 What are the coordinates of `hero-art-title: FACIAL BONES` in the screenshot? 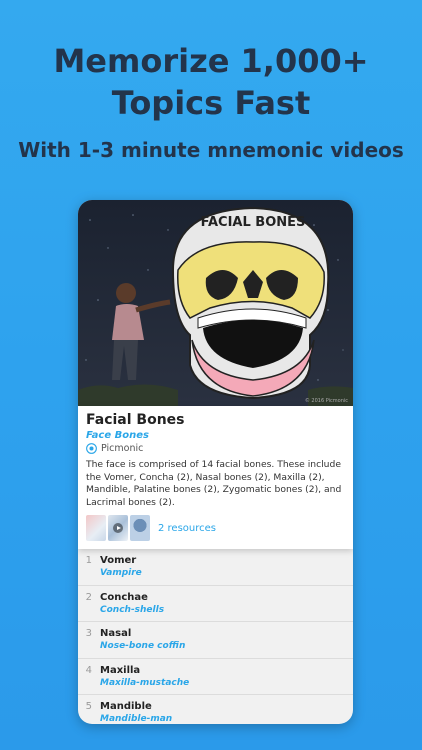 It's located at (253, 222).